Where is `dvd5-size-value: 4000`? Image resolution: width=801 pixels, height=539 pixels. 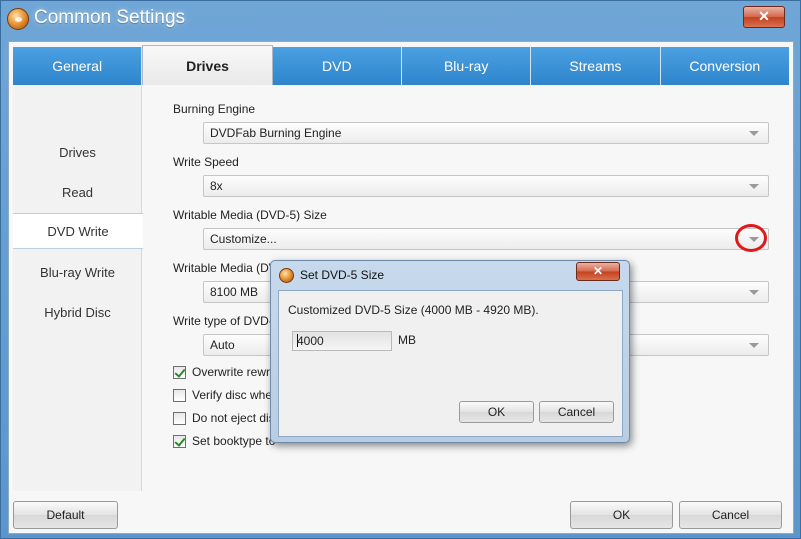
dvd5-size-value: 4000 is located at coordinates (310, 341).